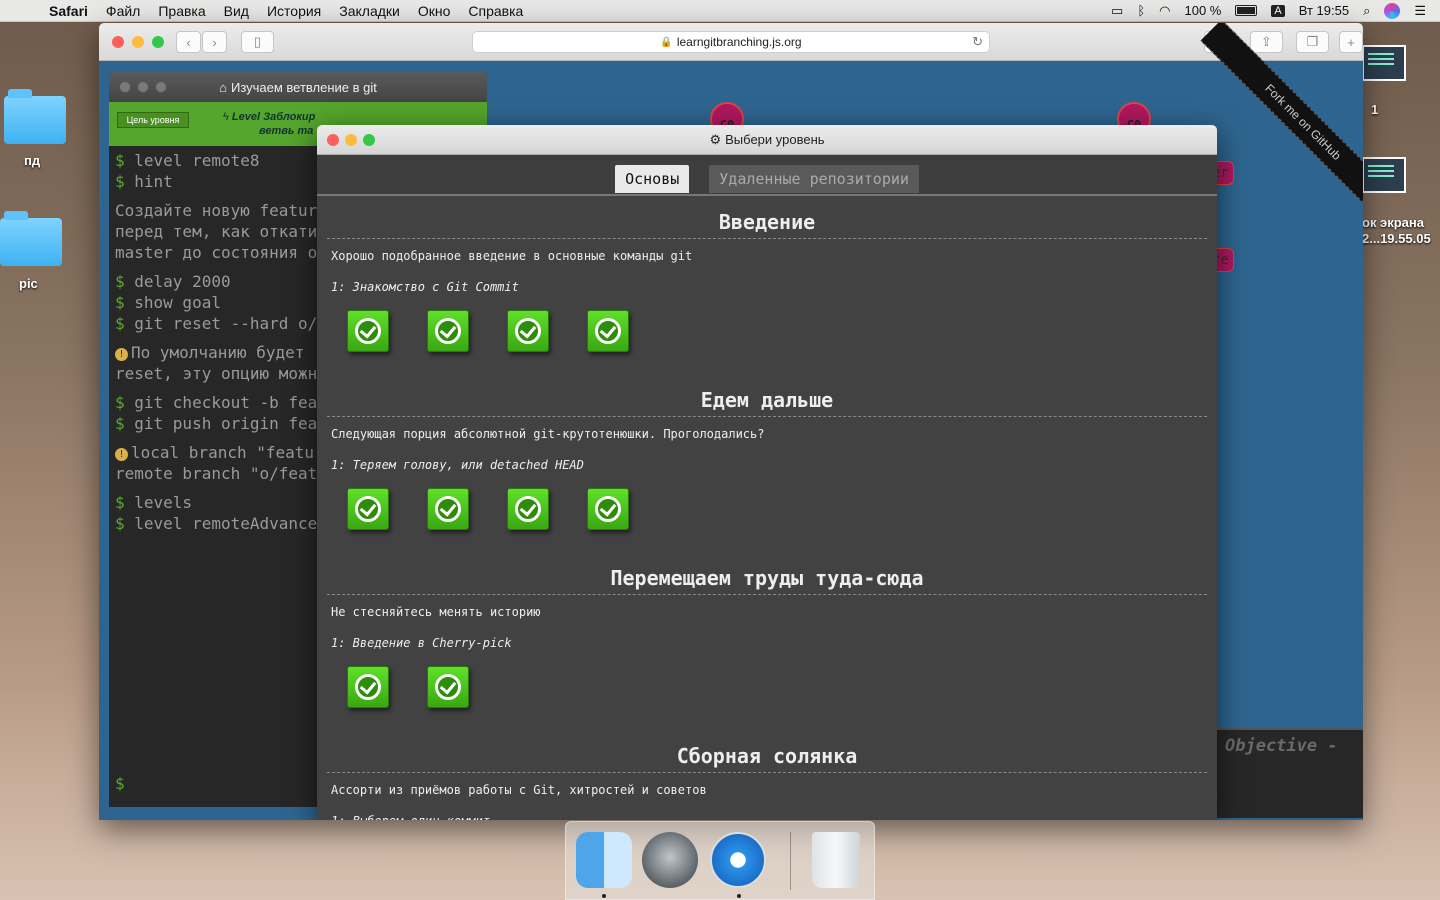 The width and height of the screenshot is (1440, 900). I want to click on screenshot-label-1: 1, so click(1374, 109).